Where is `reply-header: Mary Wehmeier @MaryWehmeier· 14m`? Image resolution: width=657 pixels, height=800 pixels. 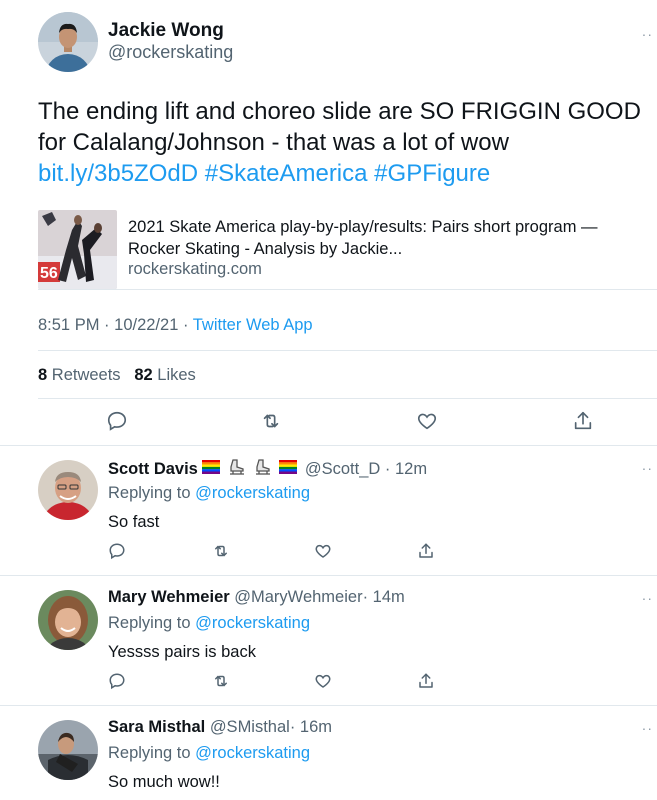 reply-header: Mary Wehmeier @MaryWehmeier· 14m is located at coordinates (256, 597).